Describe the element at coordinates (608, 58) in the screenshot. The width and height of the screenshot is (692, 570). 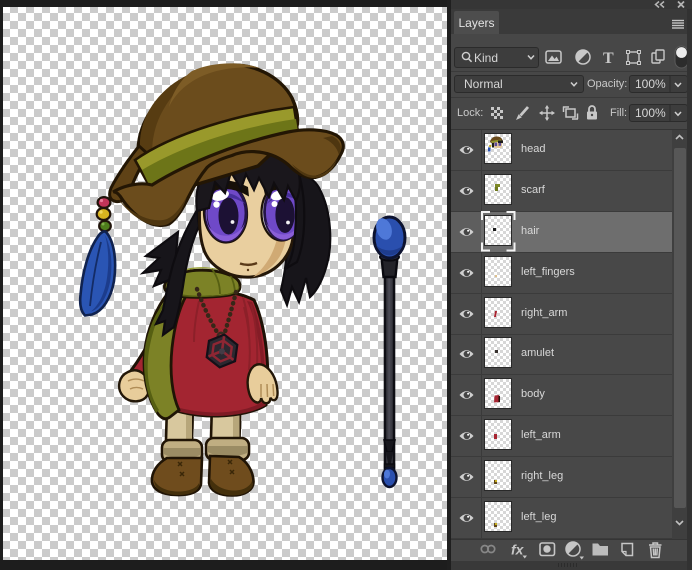
I see `svg-text: T` at that location.